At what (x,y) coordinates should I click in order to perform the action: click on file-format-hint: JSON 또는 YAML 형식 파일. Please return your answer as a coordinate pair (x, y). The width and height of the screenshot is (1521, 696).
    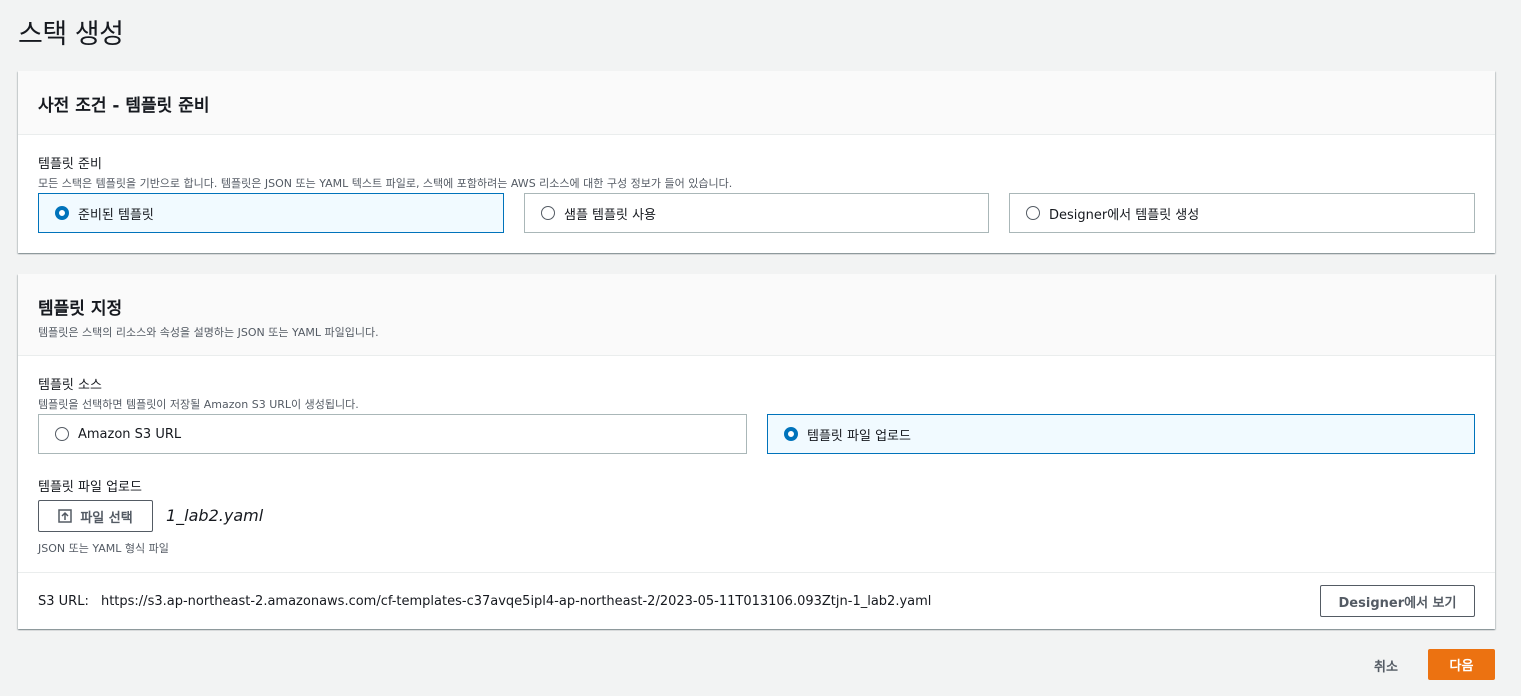
    Looking at the image, I should click on (103, 548).